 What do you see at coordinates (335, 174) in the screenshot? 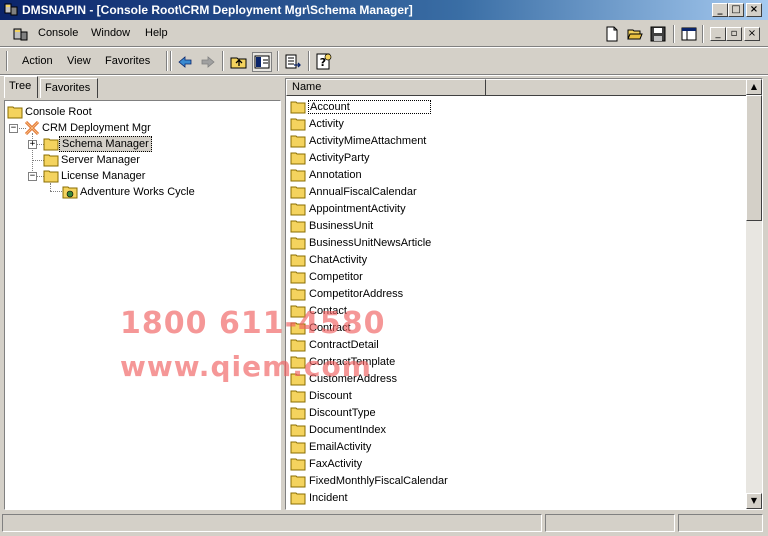
I see `list-item-label: Annotation` at bounding box center [335, 174].